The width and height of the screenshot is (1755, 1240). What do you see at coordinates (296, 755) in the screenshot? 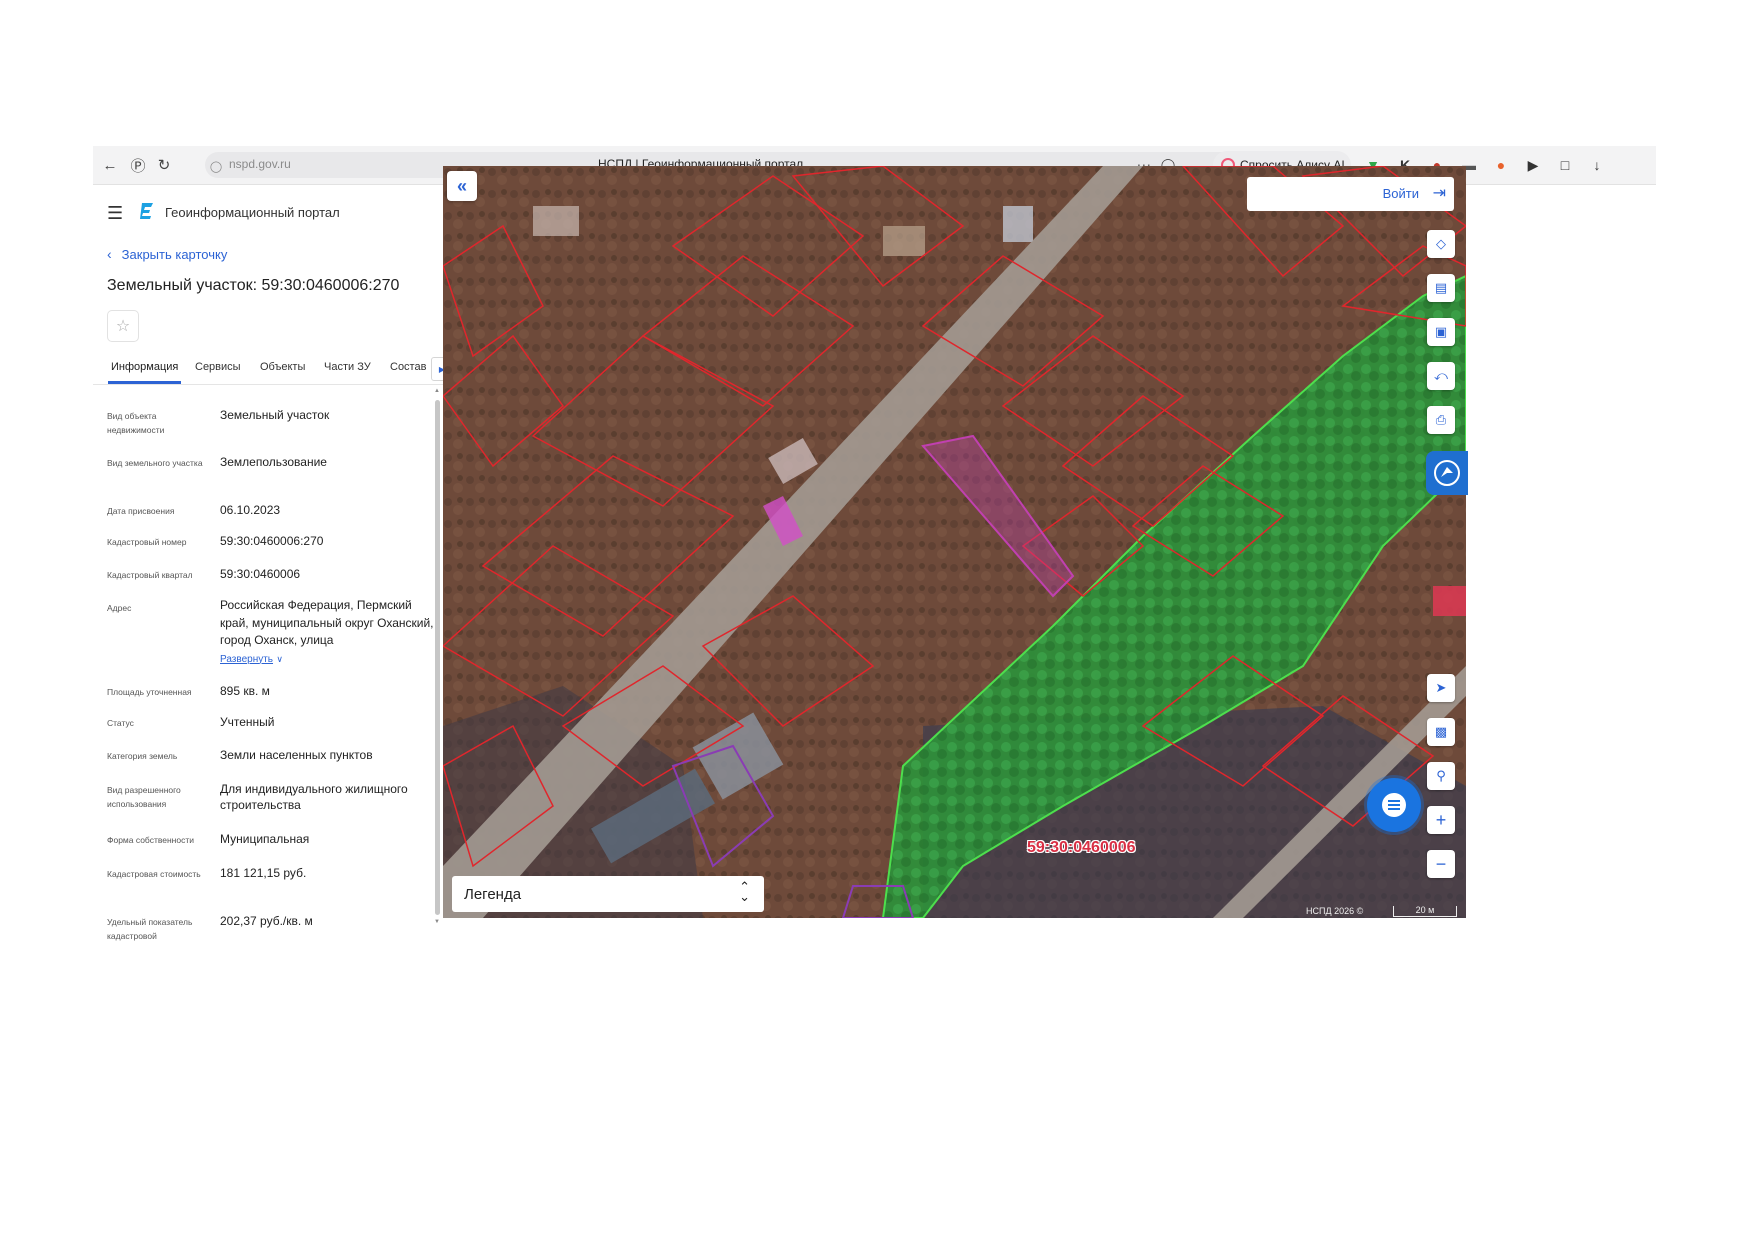
I see `info-value: Земли населенных пунктов` at bounding box center [296, 755].